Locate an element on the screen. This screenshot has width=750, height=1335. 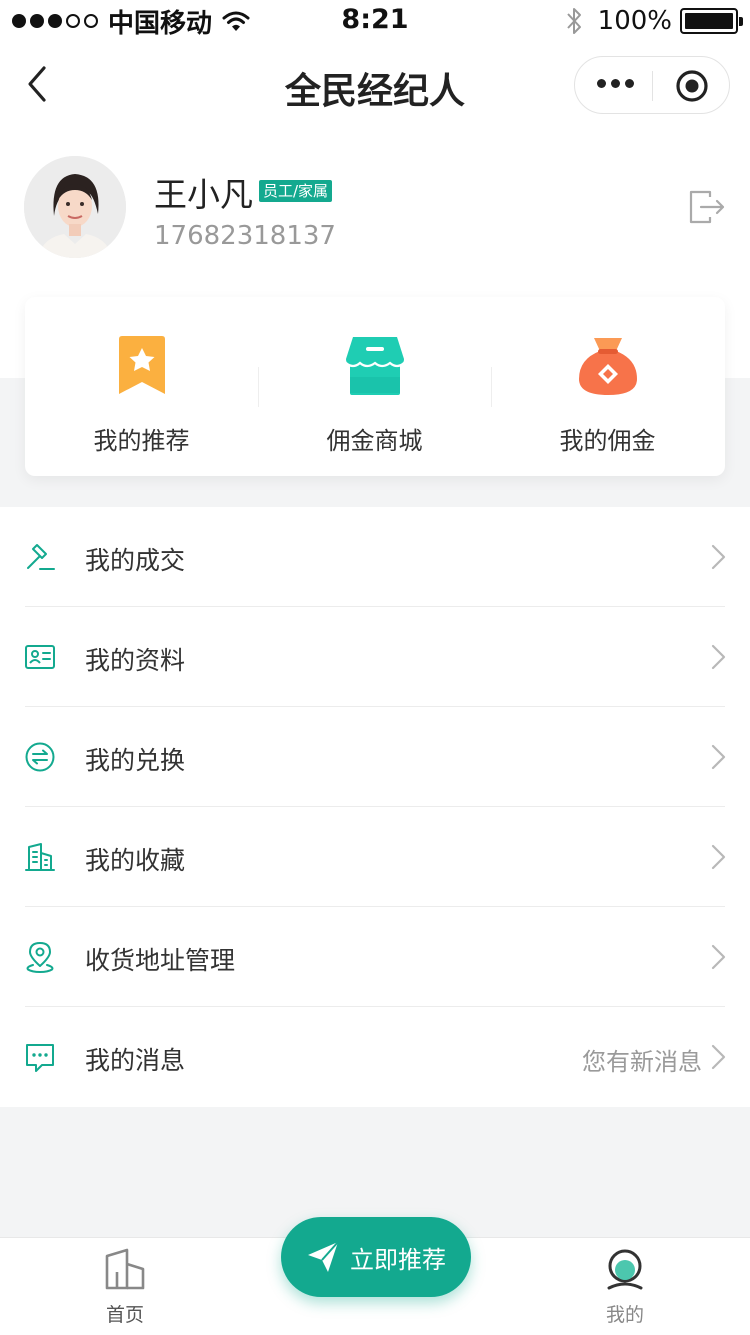
target-circle-icon is located at coordinates (692, 86).